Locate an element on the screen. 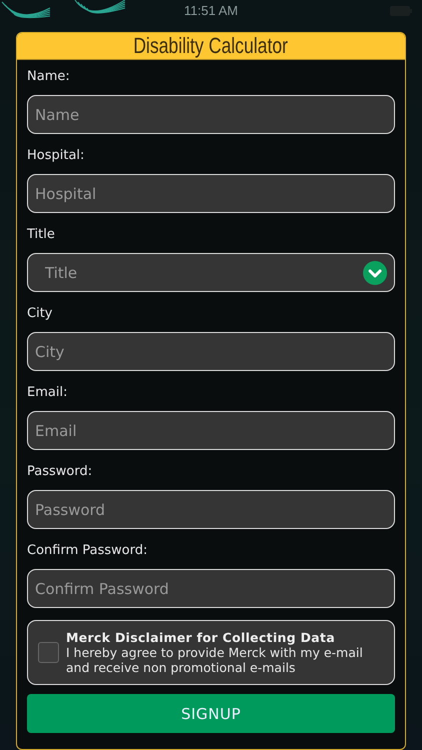 This screenshot has height=750, width=422. field-label: Email: is located at coordinates (47, 393).